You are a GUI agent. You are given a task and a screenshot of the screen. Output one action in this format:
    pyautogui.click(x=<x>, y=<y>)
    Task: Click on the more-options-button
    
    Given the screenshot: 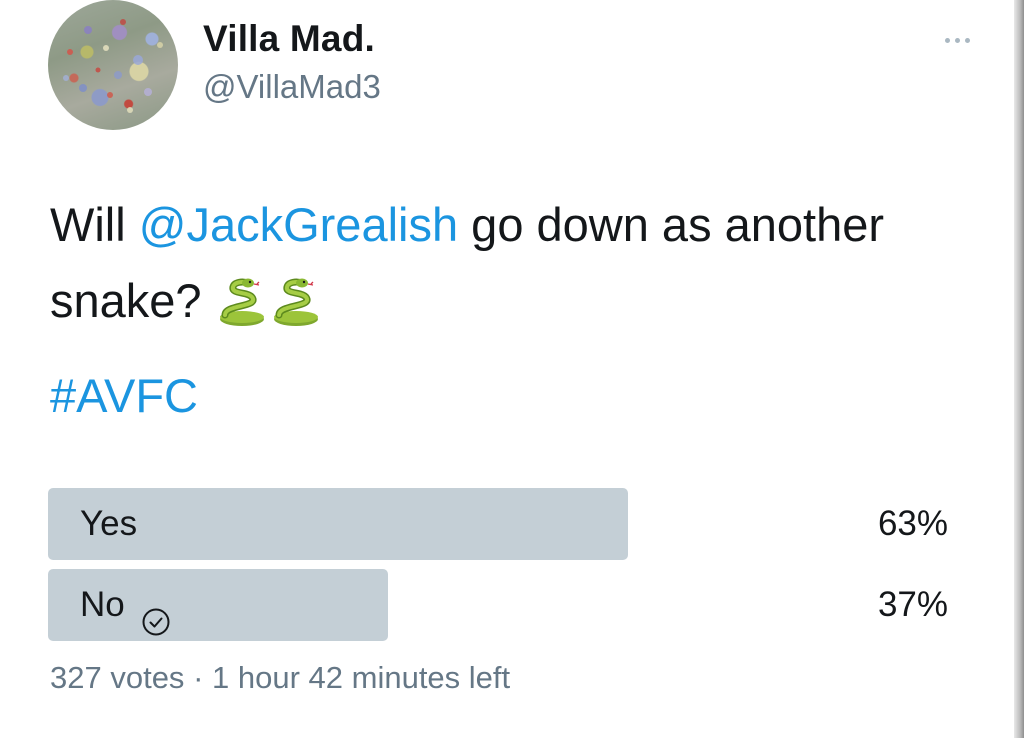 What is the action you would take?
    pyautogui.click(x=957, y=40)
    